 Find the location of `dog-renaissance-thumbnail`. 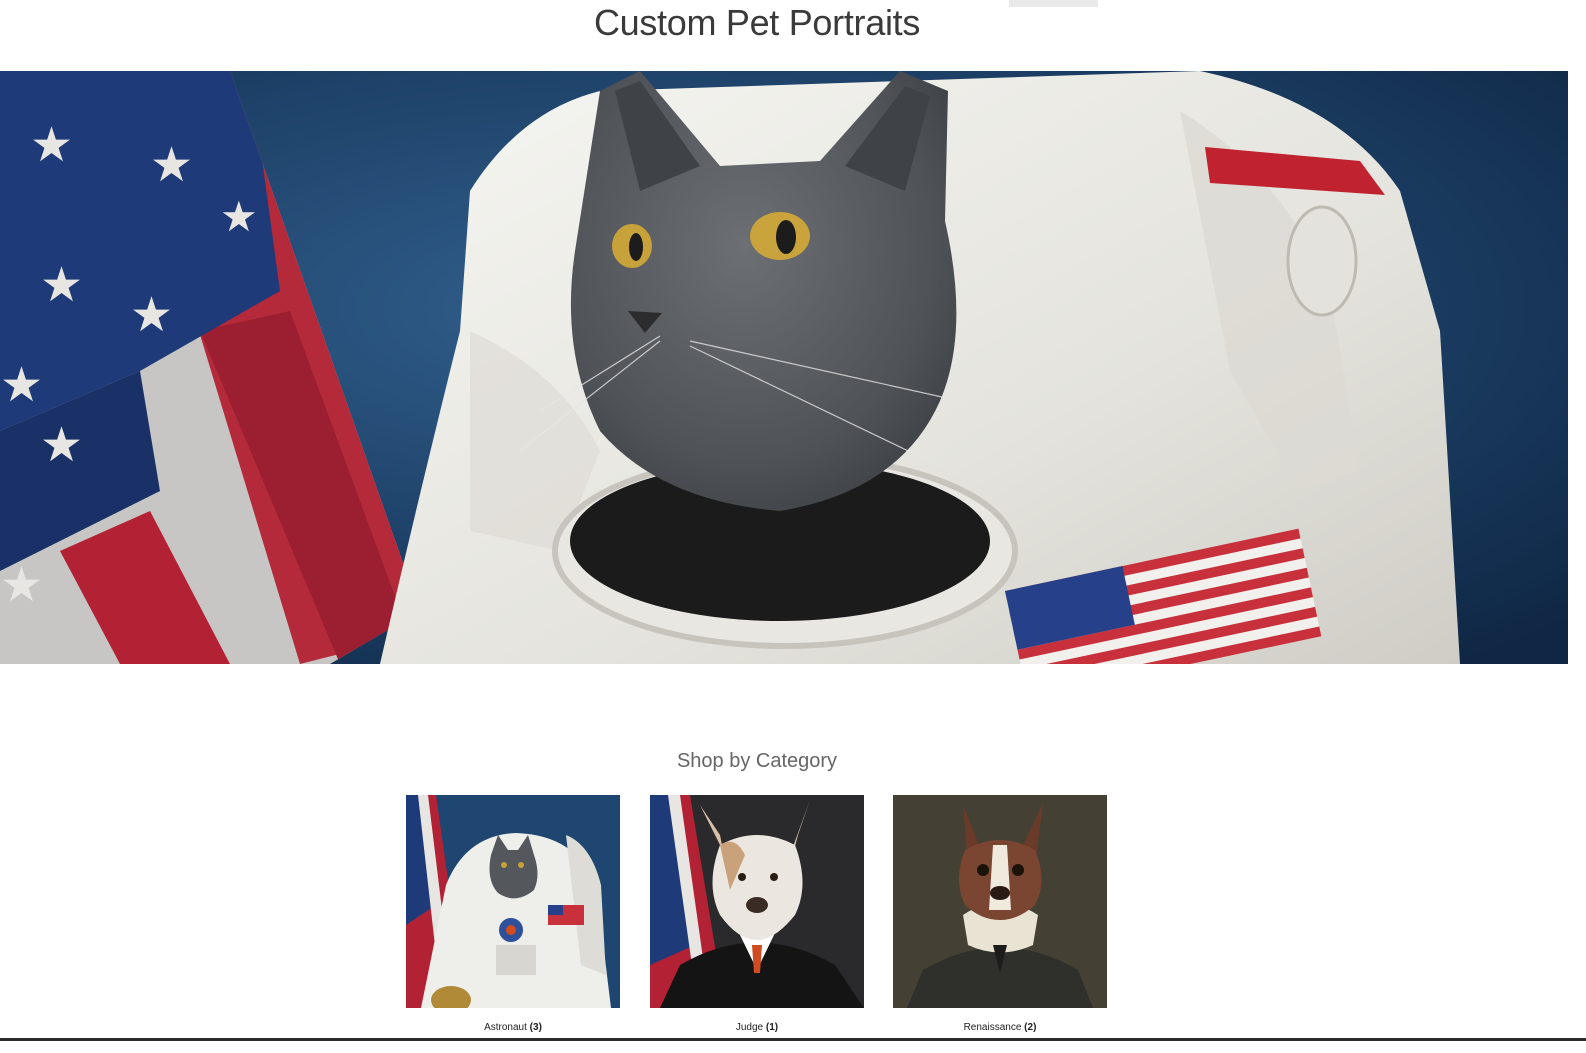

dog-renaissance-thumbnail is located at coordinates (1000, 901).